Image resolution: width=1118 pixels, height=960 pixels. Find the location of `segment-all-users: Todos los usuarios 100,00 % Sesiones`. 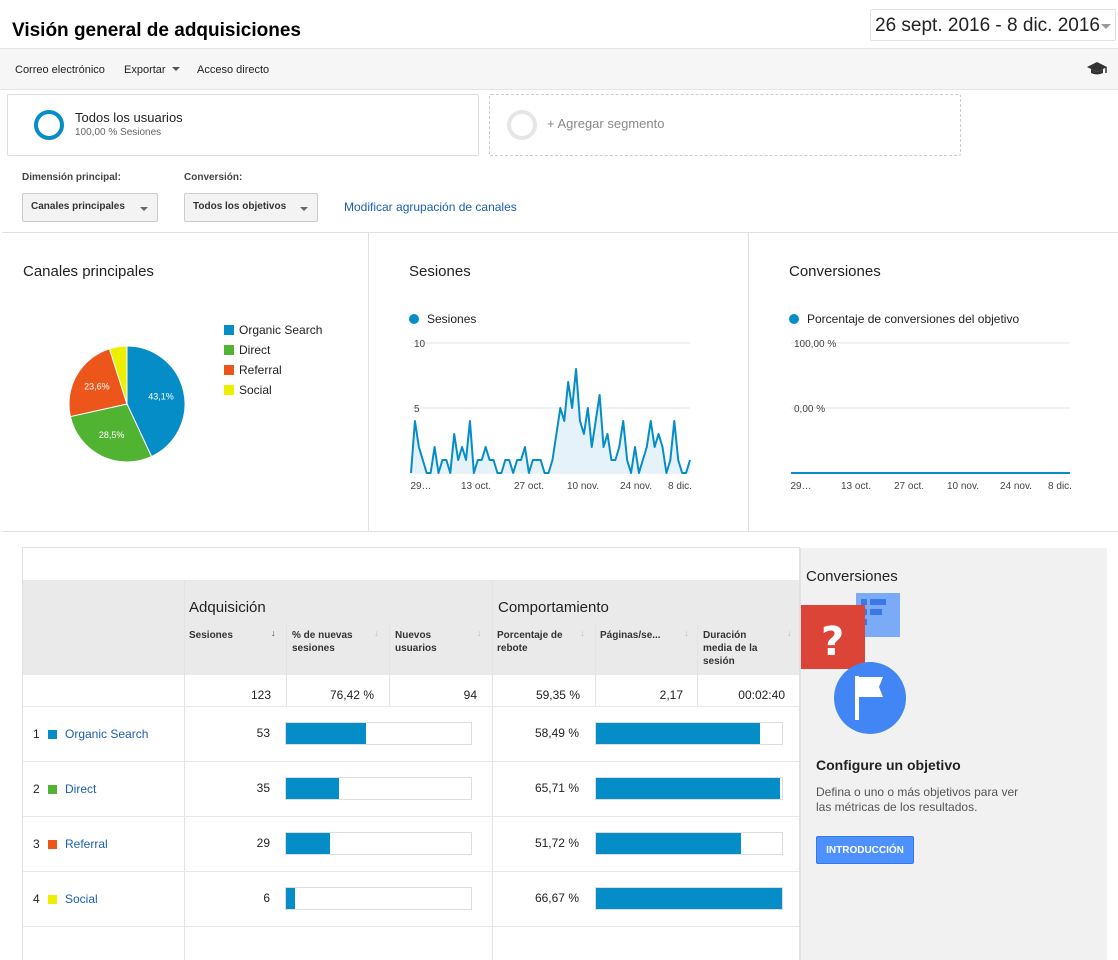

segment-all-users: Todos los usuarios 100,00 % Sesiones is located at coordinates (243, 125).